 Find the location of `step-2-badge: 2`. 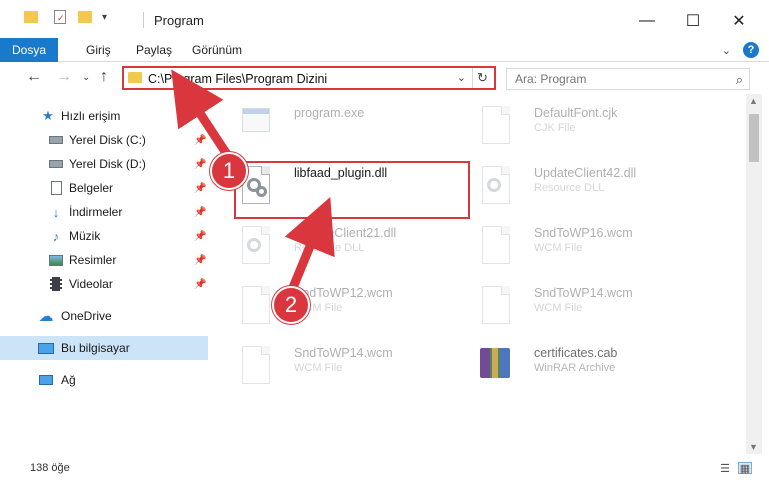

step-2-badge: 2 is located at coordinates (291, 305).